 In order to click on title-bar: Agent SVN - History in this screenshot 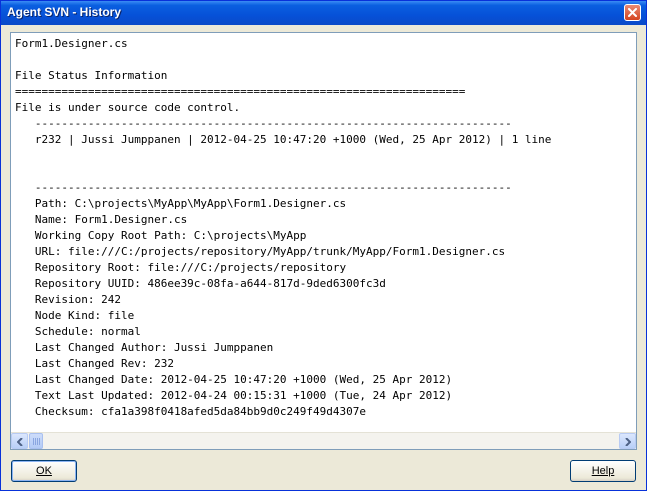, I will do `click(323, 13)`.